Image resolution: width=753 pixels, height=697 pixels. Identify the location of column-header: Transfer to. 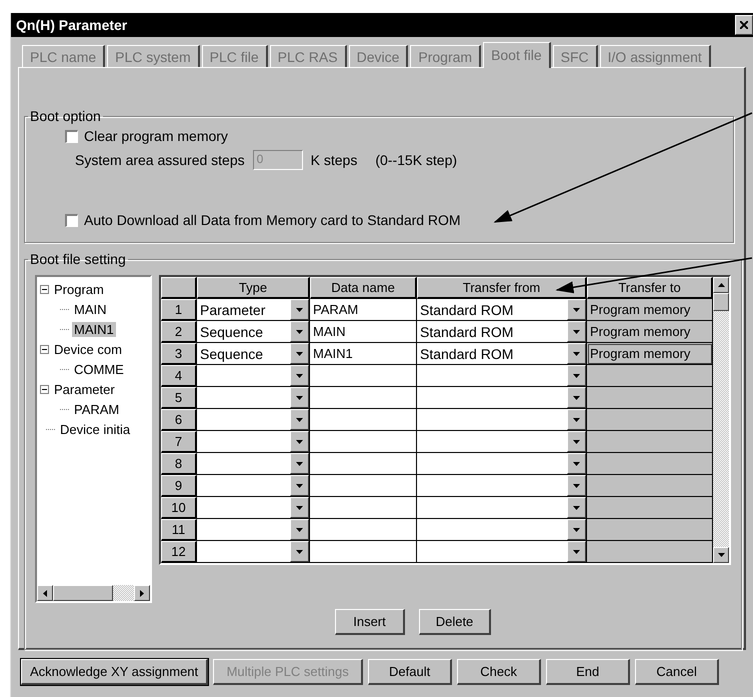
(650, 288).